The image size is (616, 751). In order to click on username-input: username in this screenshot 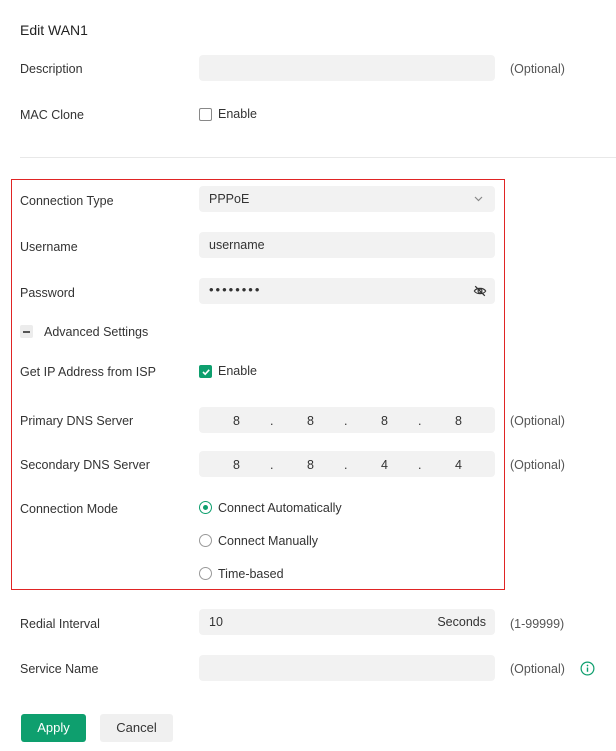, I will do `click(347, 245)`.